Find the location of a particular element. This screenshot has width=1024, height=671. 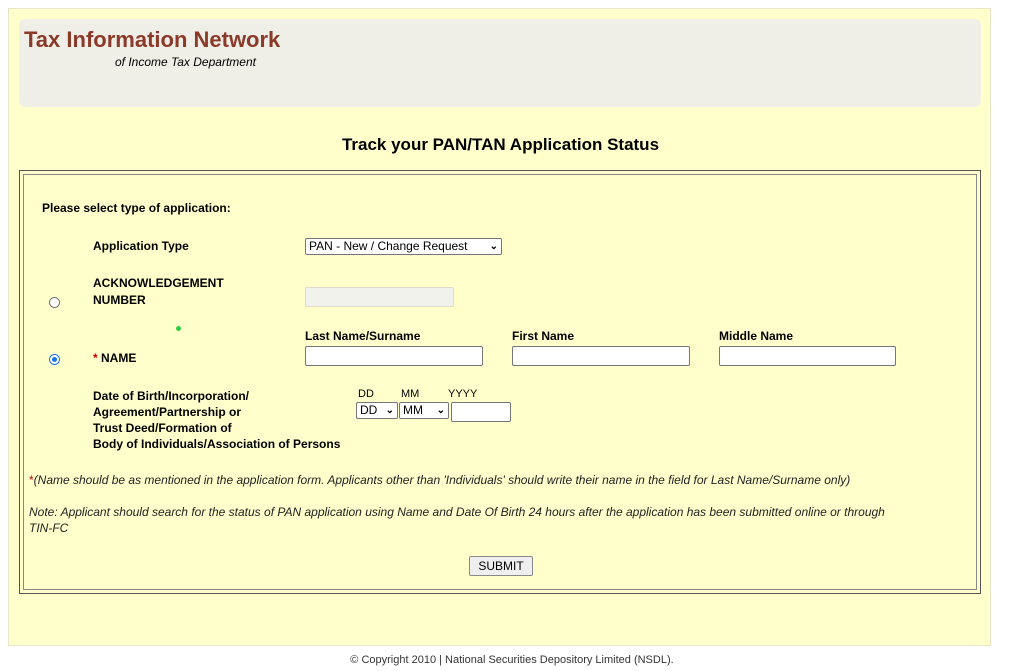

middle-name-header: Middle Name is located at coordinates (756, 336).